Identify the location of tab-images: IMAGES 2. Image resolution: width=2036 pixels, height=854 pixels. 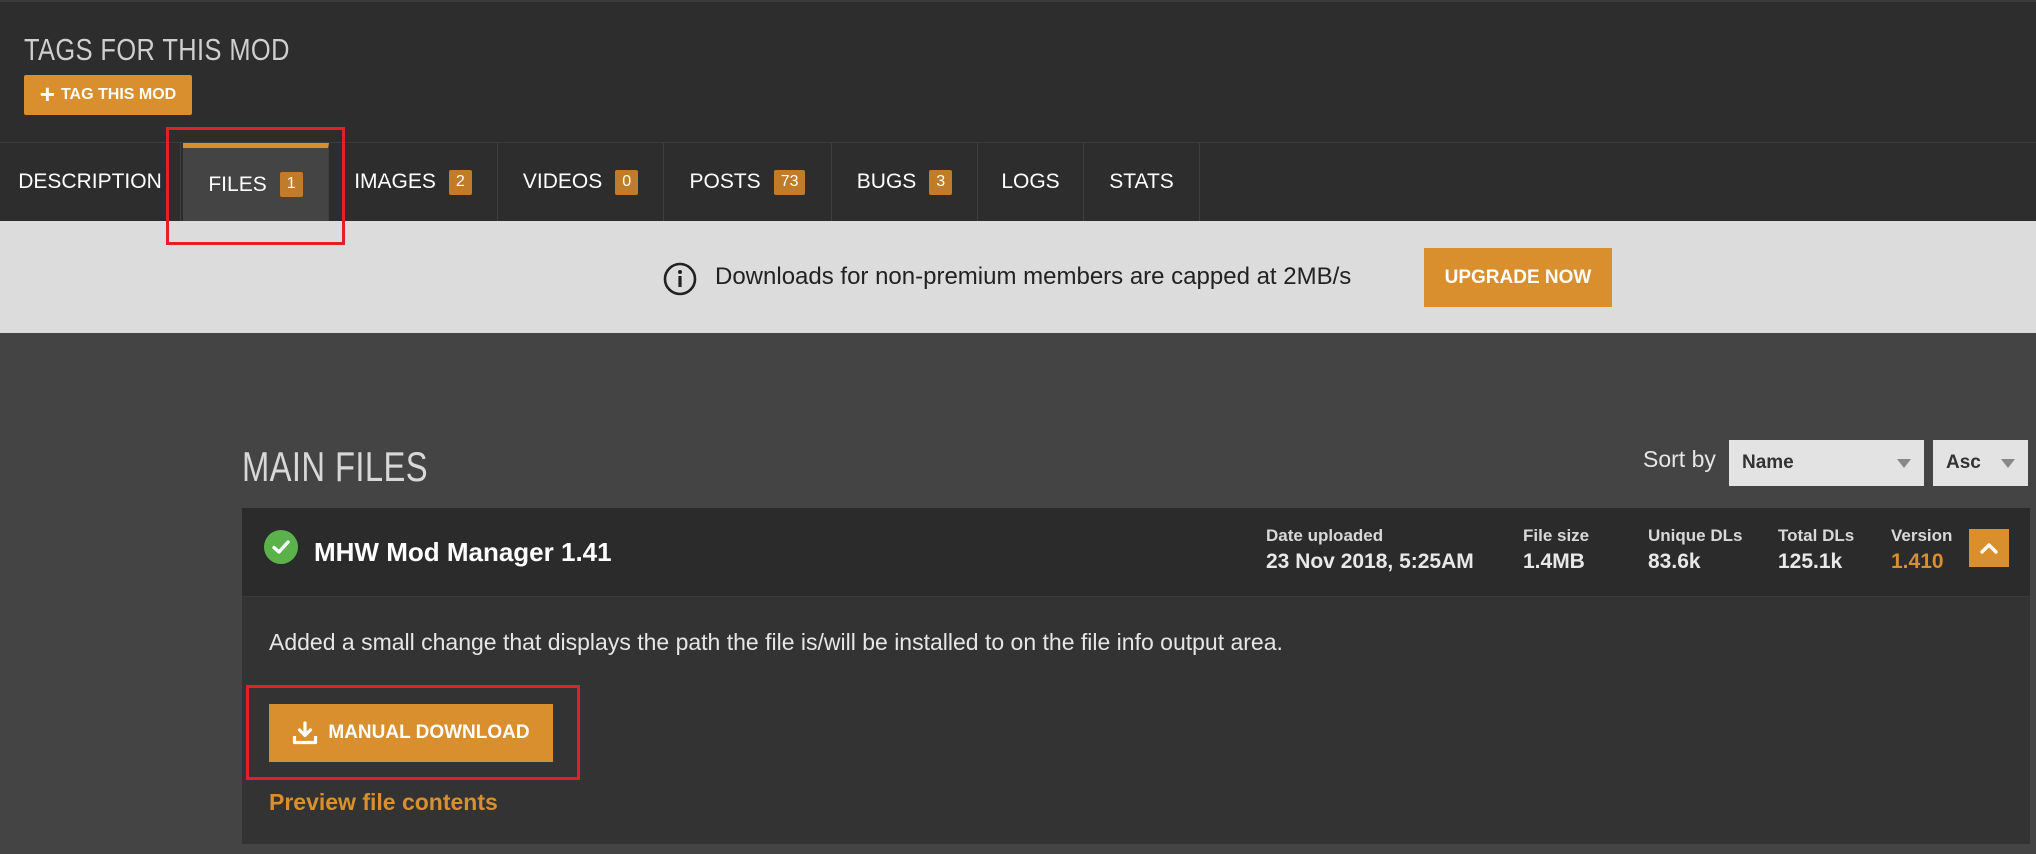
(413, 182).